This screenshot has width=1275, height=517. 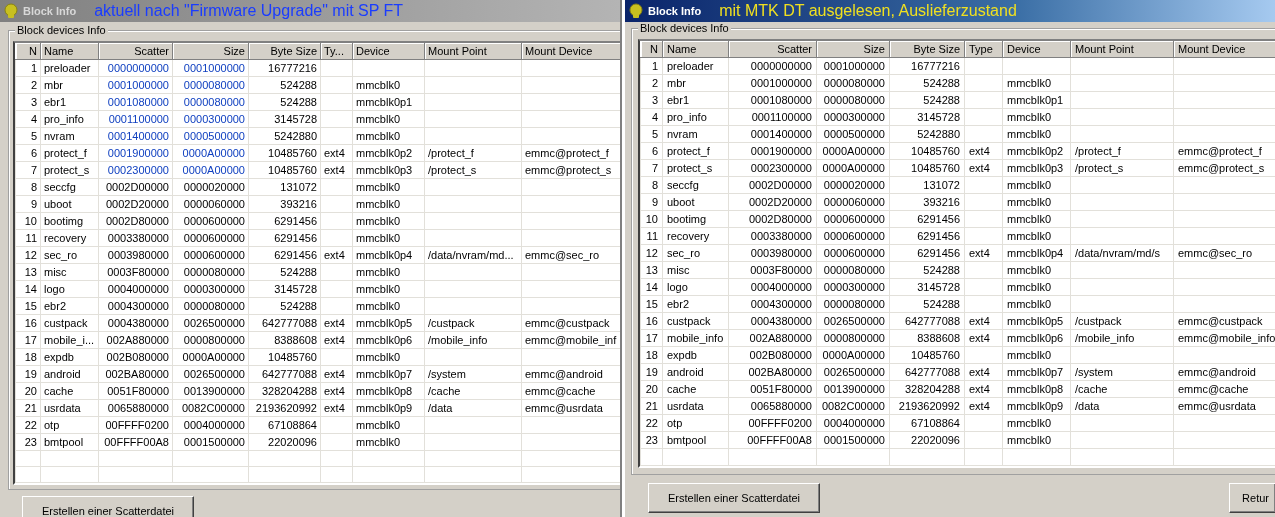 I want to click on group-label: Block devices Info, so click(x=684, y=28).